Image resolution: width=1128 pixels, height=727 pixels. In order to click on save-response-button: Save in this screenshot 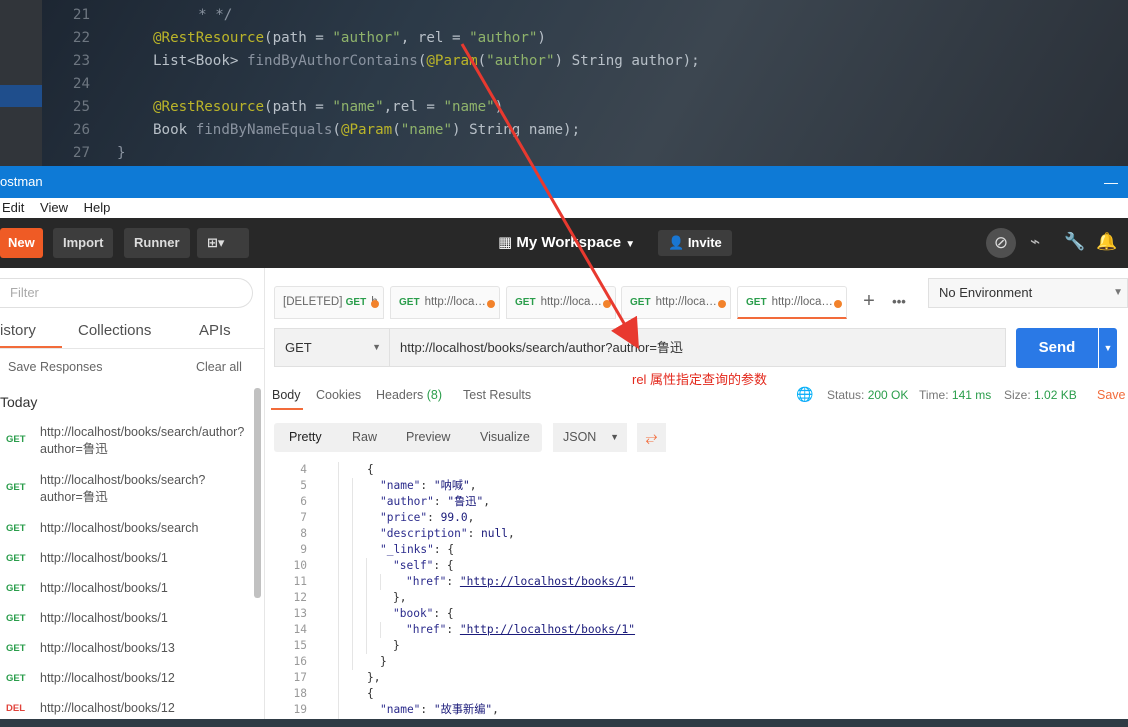, I will do `click(1111, 395)`.